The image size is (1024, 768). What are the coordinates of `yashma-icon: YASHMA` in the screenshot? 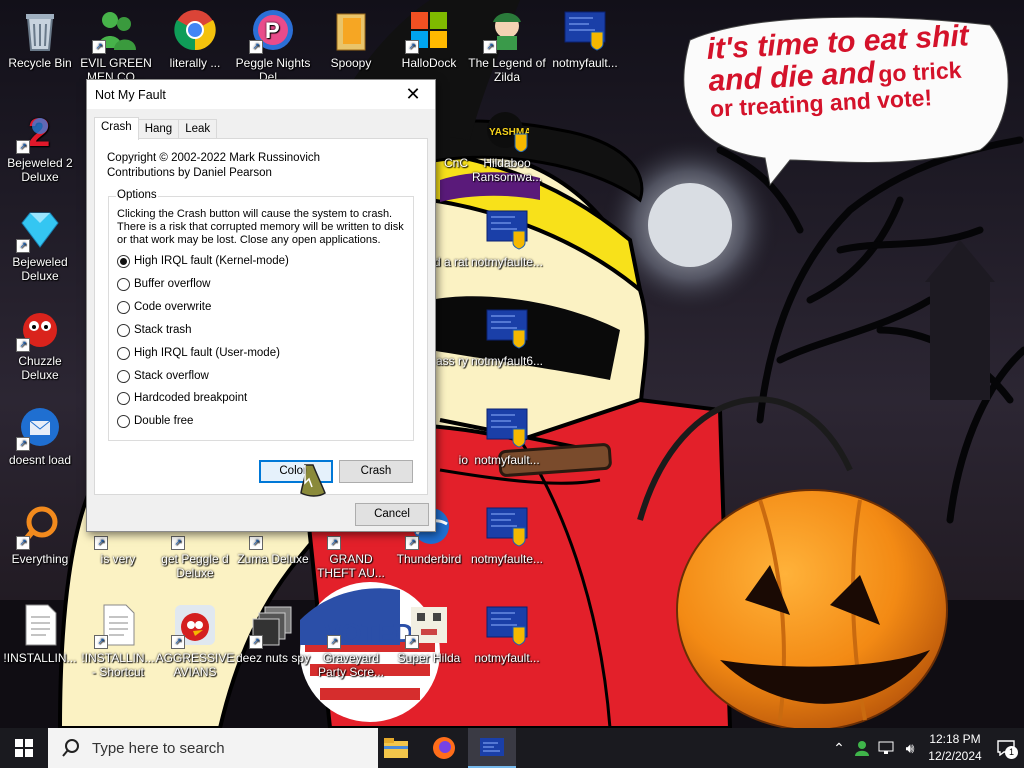 It's located at (508, 130).